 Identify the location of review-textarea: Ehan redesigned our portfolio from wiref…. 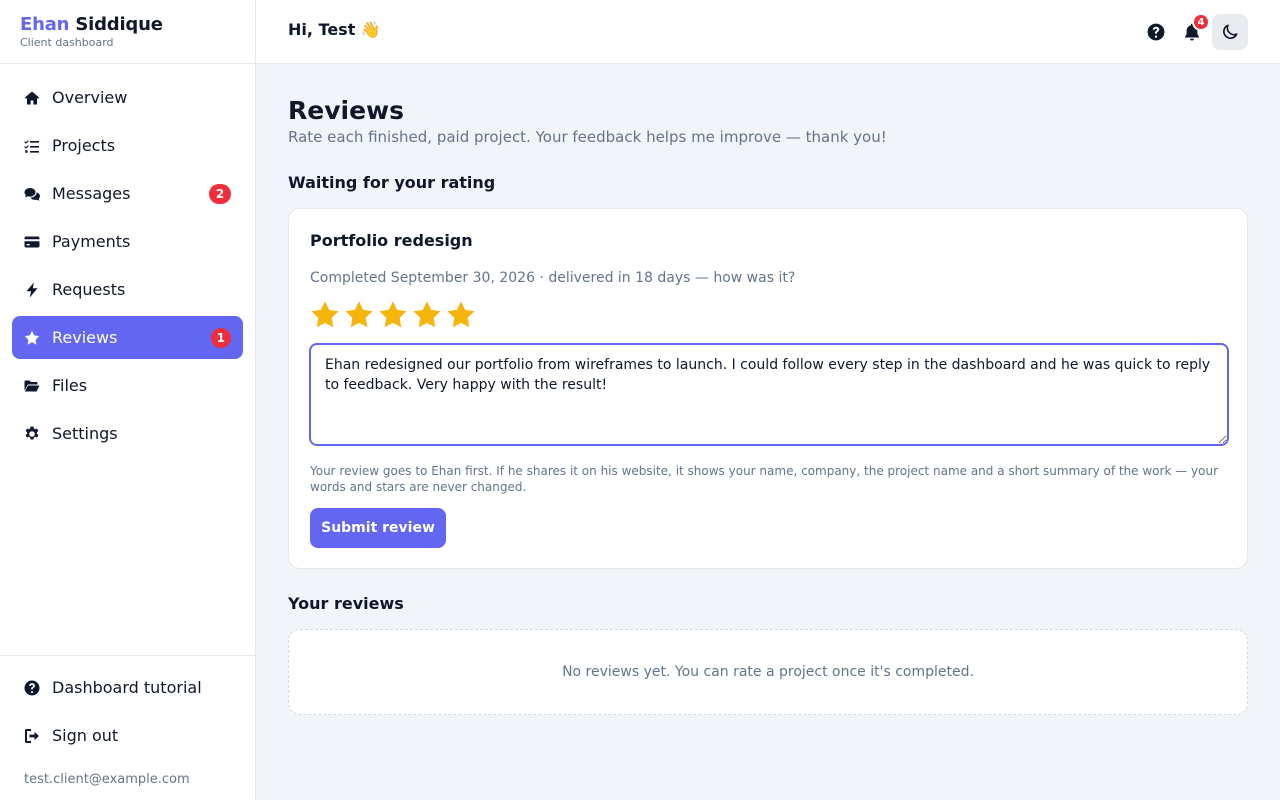
(769, 394).